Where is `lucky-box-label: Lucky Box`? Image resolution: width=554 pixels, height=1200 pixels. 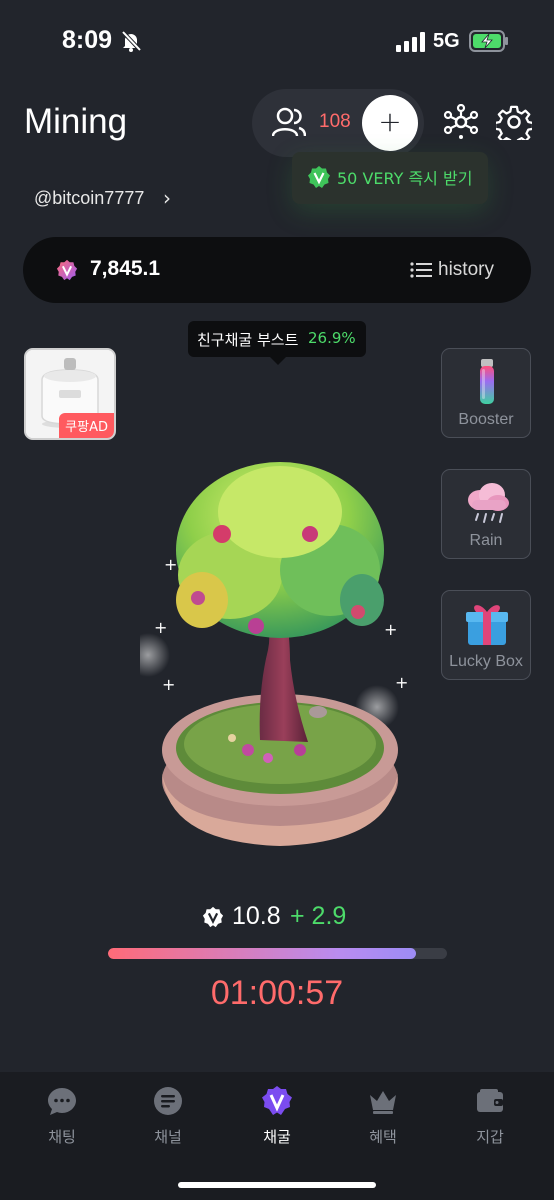 lucky-box-label: Lucky Box is located at coordinates (486, 661).